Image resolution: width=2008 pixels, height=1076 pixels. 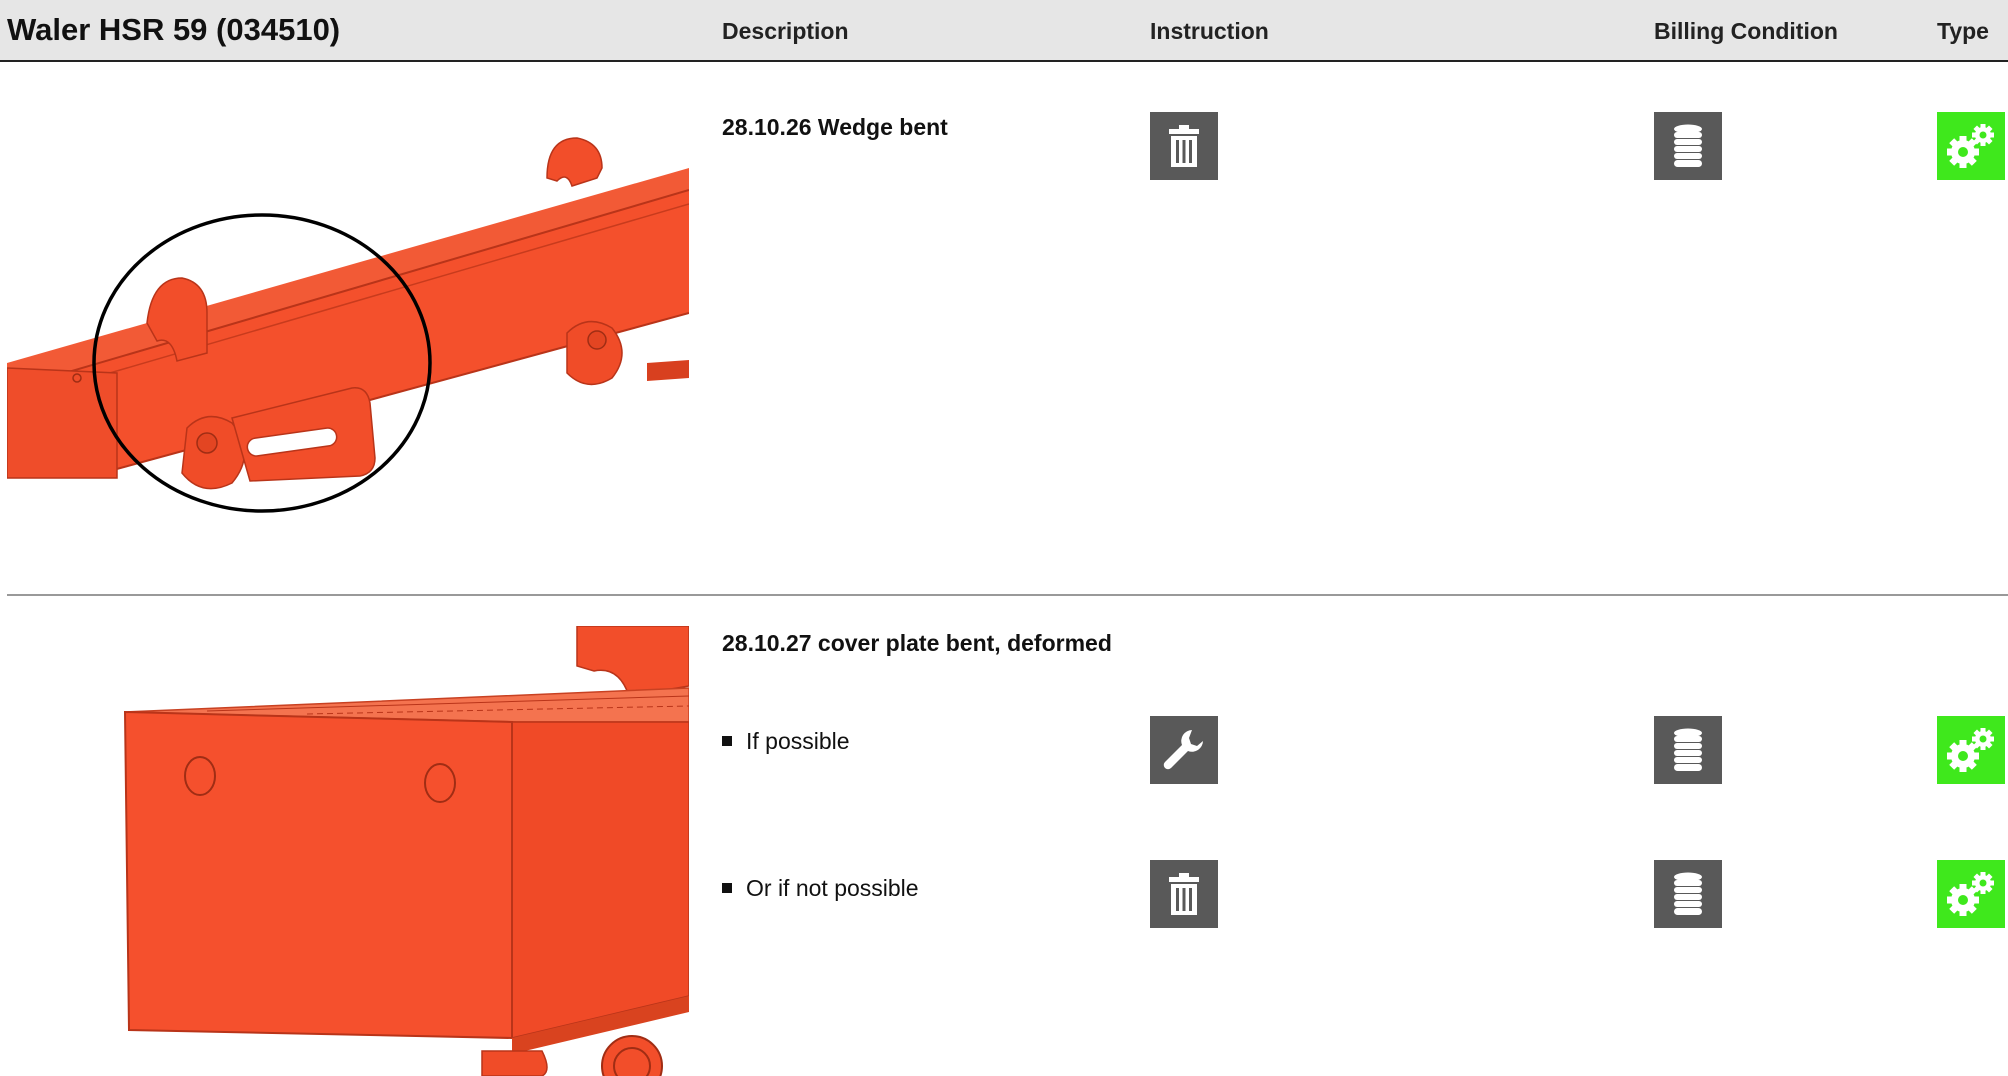 I want to click on column-header-description: Description, so click(x=785, y=31).